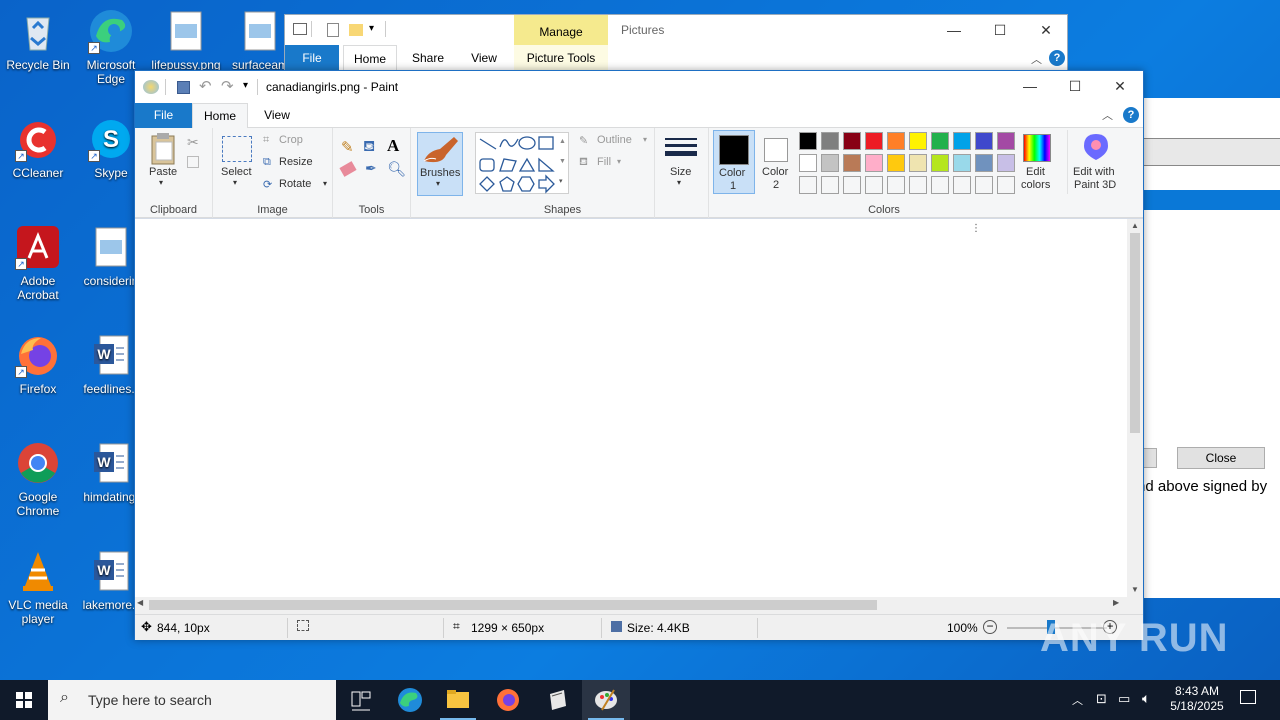 This screenshot has width=1280, height=720. What do you see at coordinates (734, 162) in the screenshot?
I see `color1-button: Color 1` at bounding box center [734, 162].